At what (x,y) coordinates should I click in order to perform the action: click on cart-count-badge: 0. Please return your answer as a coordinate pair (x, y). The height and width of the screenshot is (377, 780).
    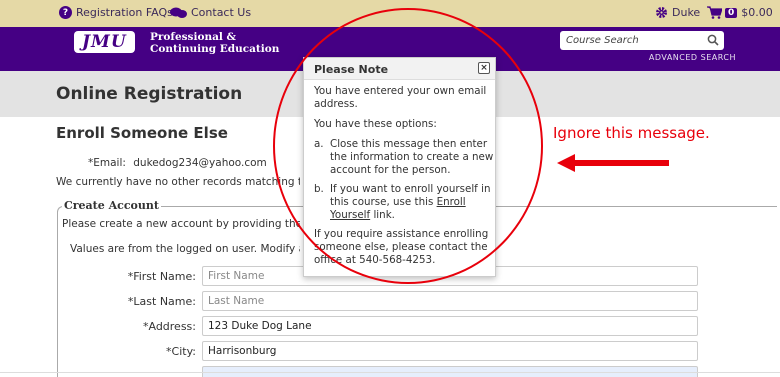
    Looking at the image, I should click on (731, 12).